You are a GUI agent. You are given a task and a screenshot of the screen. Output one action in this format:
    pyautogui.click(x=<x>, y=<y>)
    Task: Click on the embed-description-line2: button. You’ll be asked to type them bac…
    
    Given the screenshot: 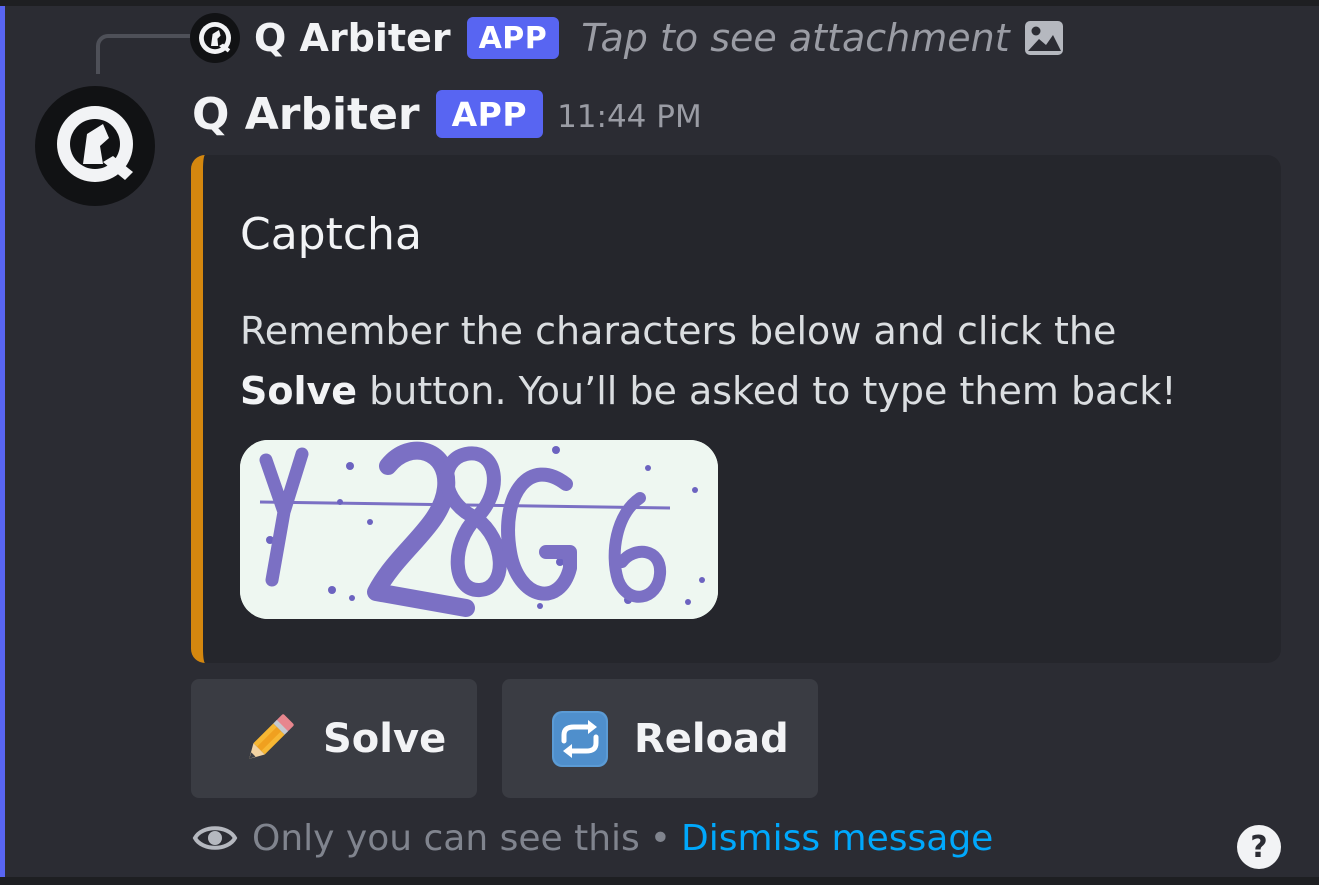 What is the action you would take?
    pyautogui.click(x=767, y=391)
    